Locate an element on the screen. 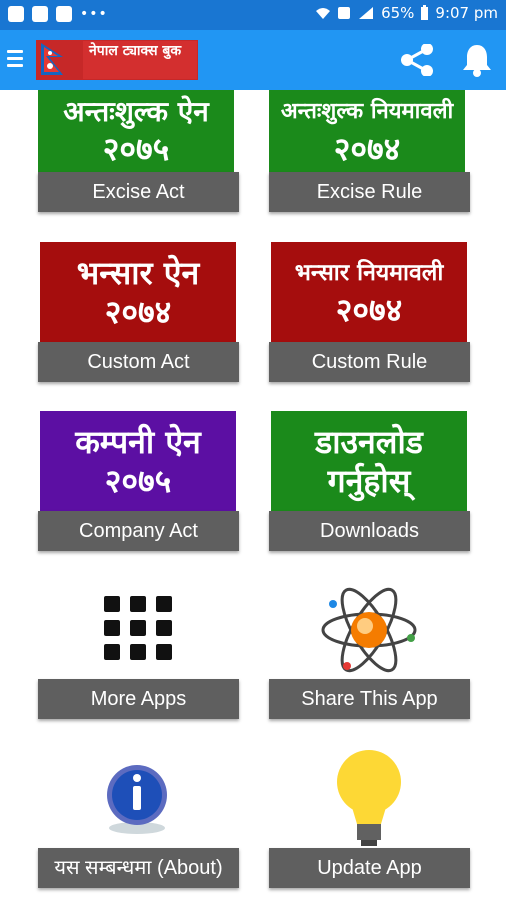  clock: 9:07 pm is located at coordinates (466, 13).